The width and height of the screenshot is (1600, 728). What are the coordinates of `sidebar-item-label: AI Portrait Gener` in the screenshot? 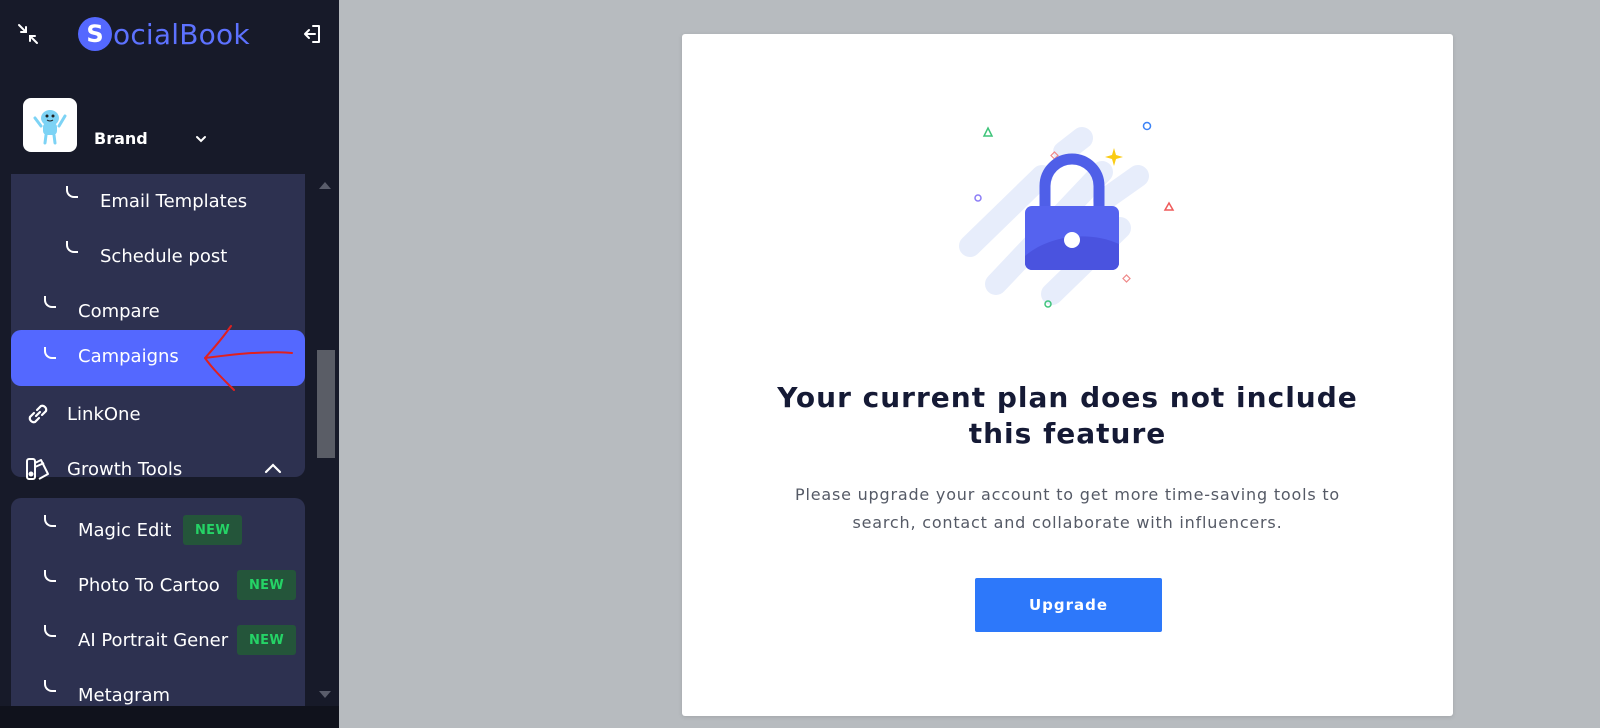 It's located at (153, 640).